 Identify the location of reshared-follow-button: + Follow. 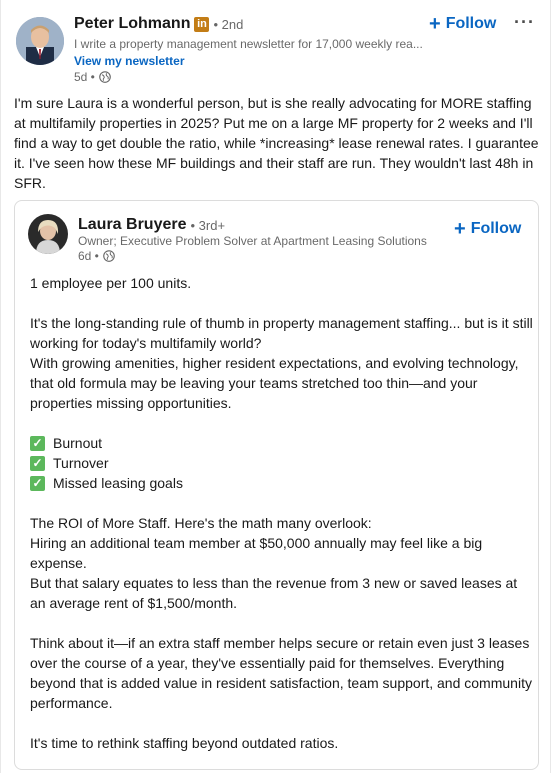
(488, 229).